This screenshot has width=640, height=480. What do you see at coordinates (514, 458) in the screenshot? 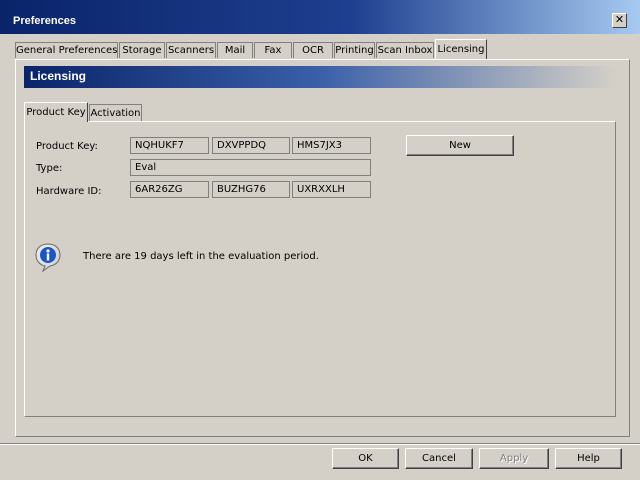
I see `apply-button: Apply` at bounding box center [514, 458].